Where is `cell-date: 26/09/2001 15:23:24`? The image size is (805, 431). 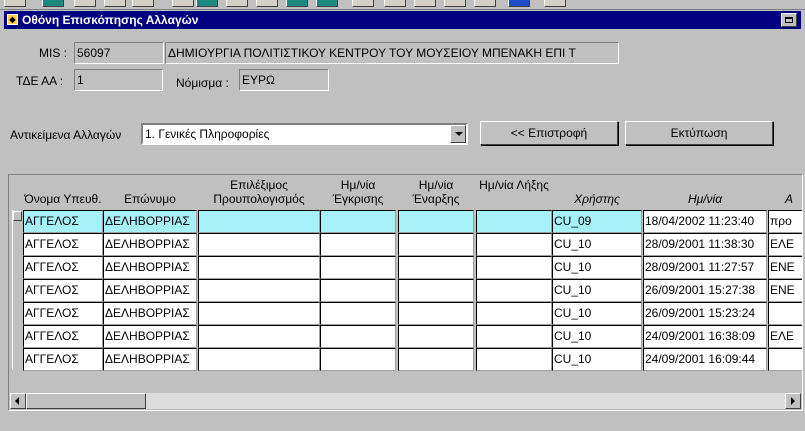
cell-date: 26/09/2001 15:23:24 is located at coordinates (705, 313).